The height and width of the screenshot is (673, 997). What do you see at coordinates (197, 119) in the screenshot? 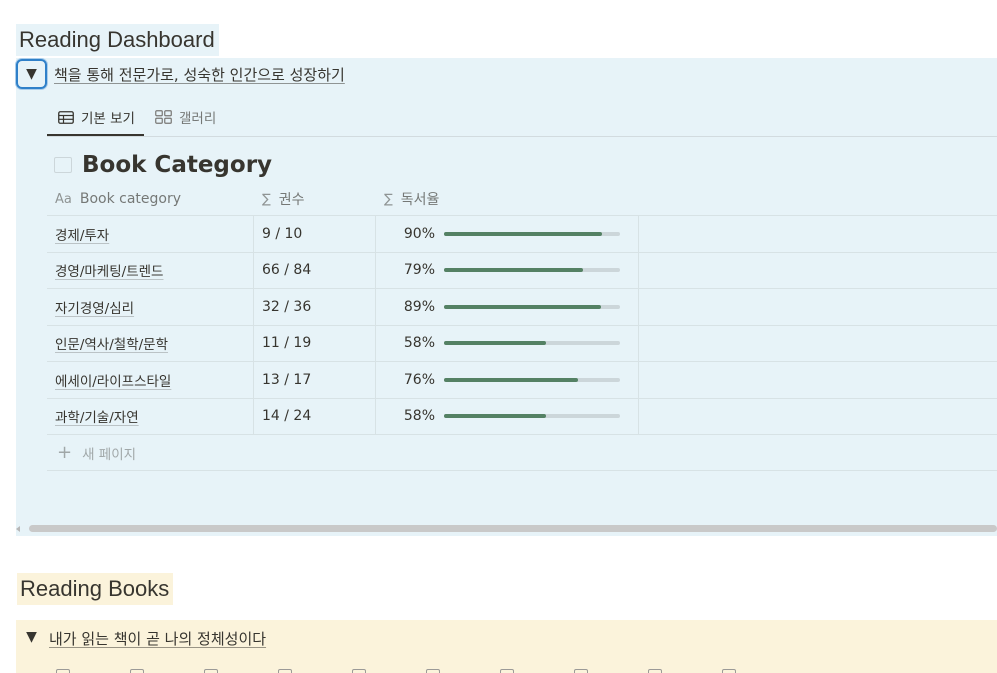
I see `tab-gallery-label: 갤러리` at bounding box center [197, 119].